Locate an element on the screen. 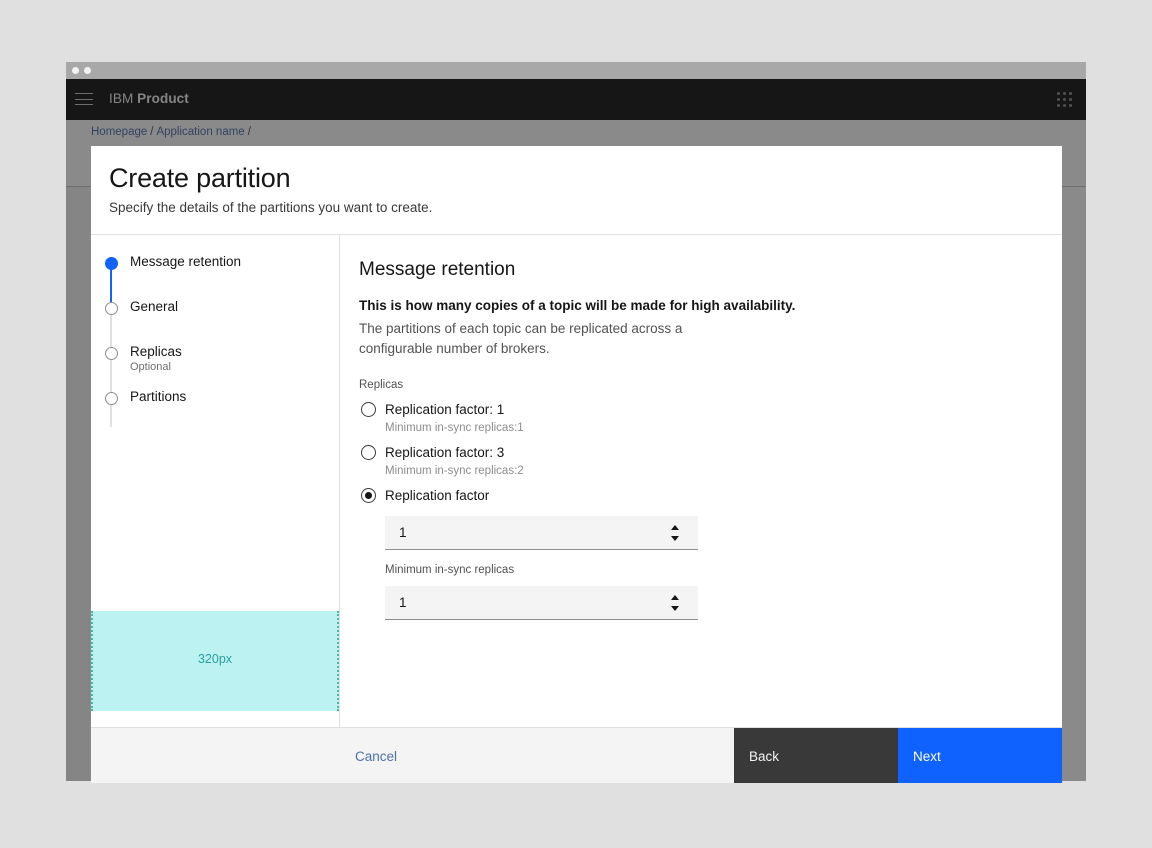 This screenshot has width=1152, height=848. next-button: Next is located at coordinates (980, 755).